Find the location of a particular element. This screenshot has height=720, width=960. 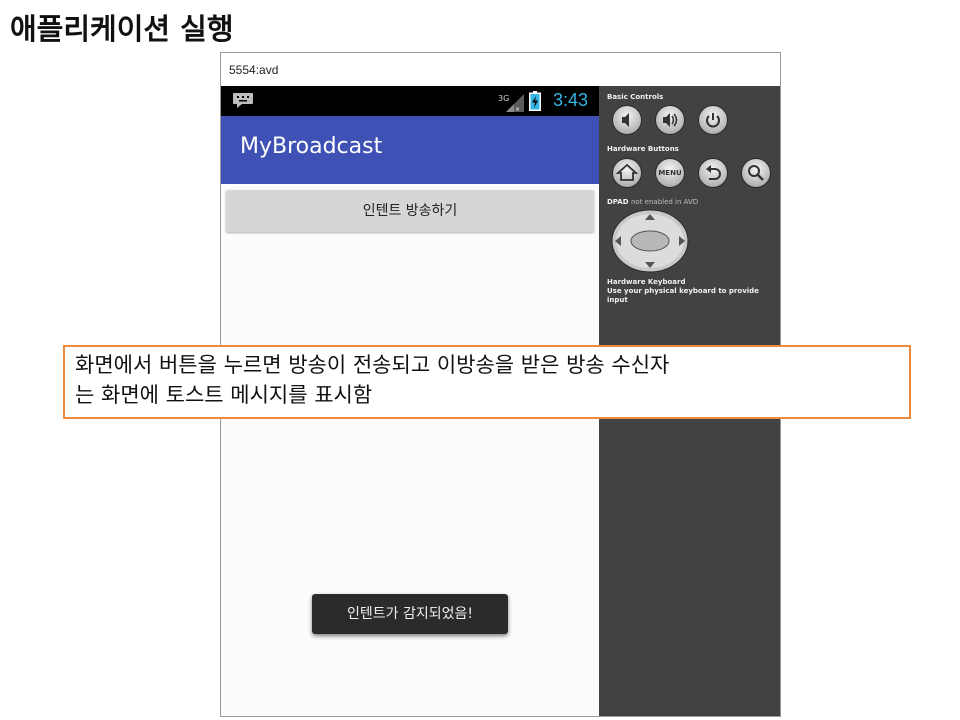

home-button is located at coordinates (627, 173).